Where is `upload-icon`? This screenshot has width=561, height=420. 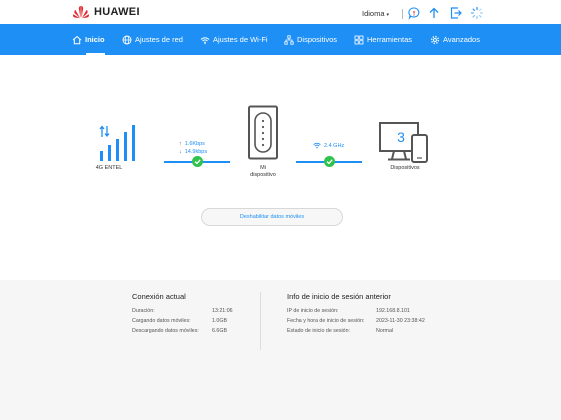 upload-icon is located at coordinates (434, 13).